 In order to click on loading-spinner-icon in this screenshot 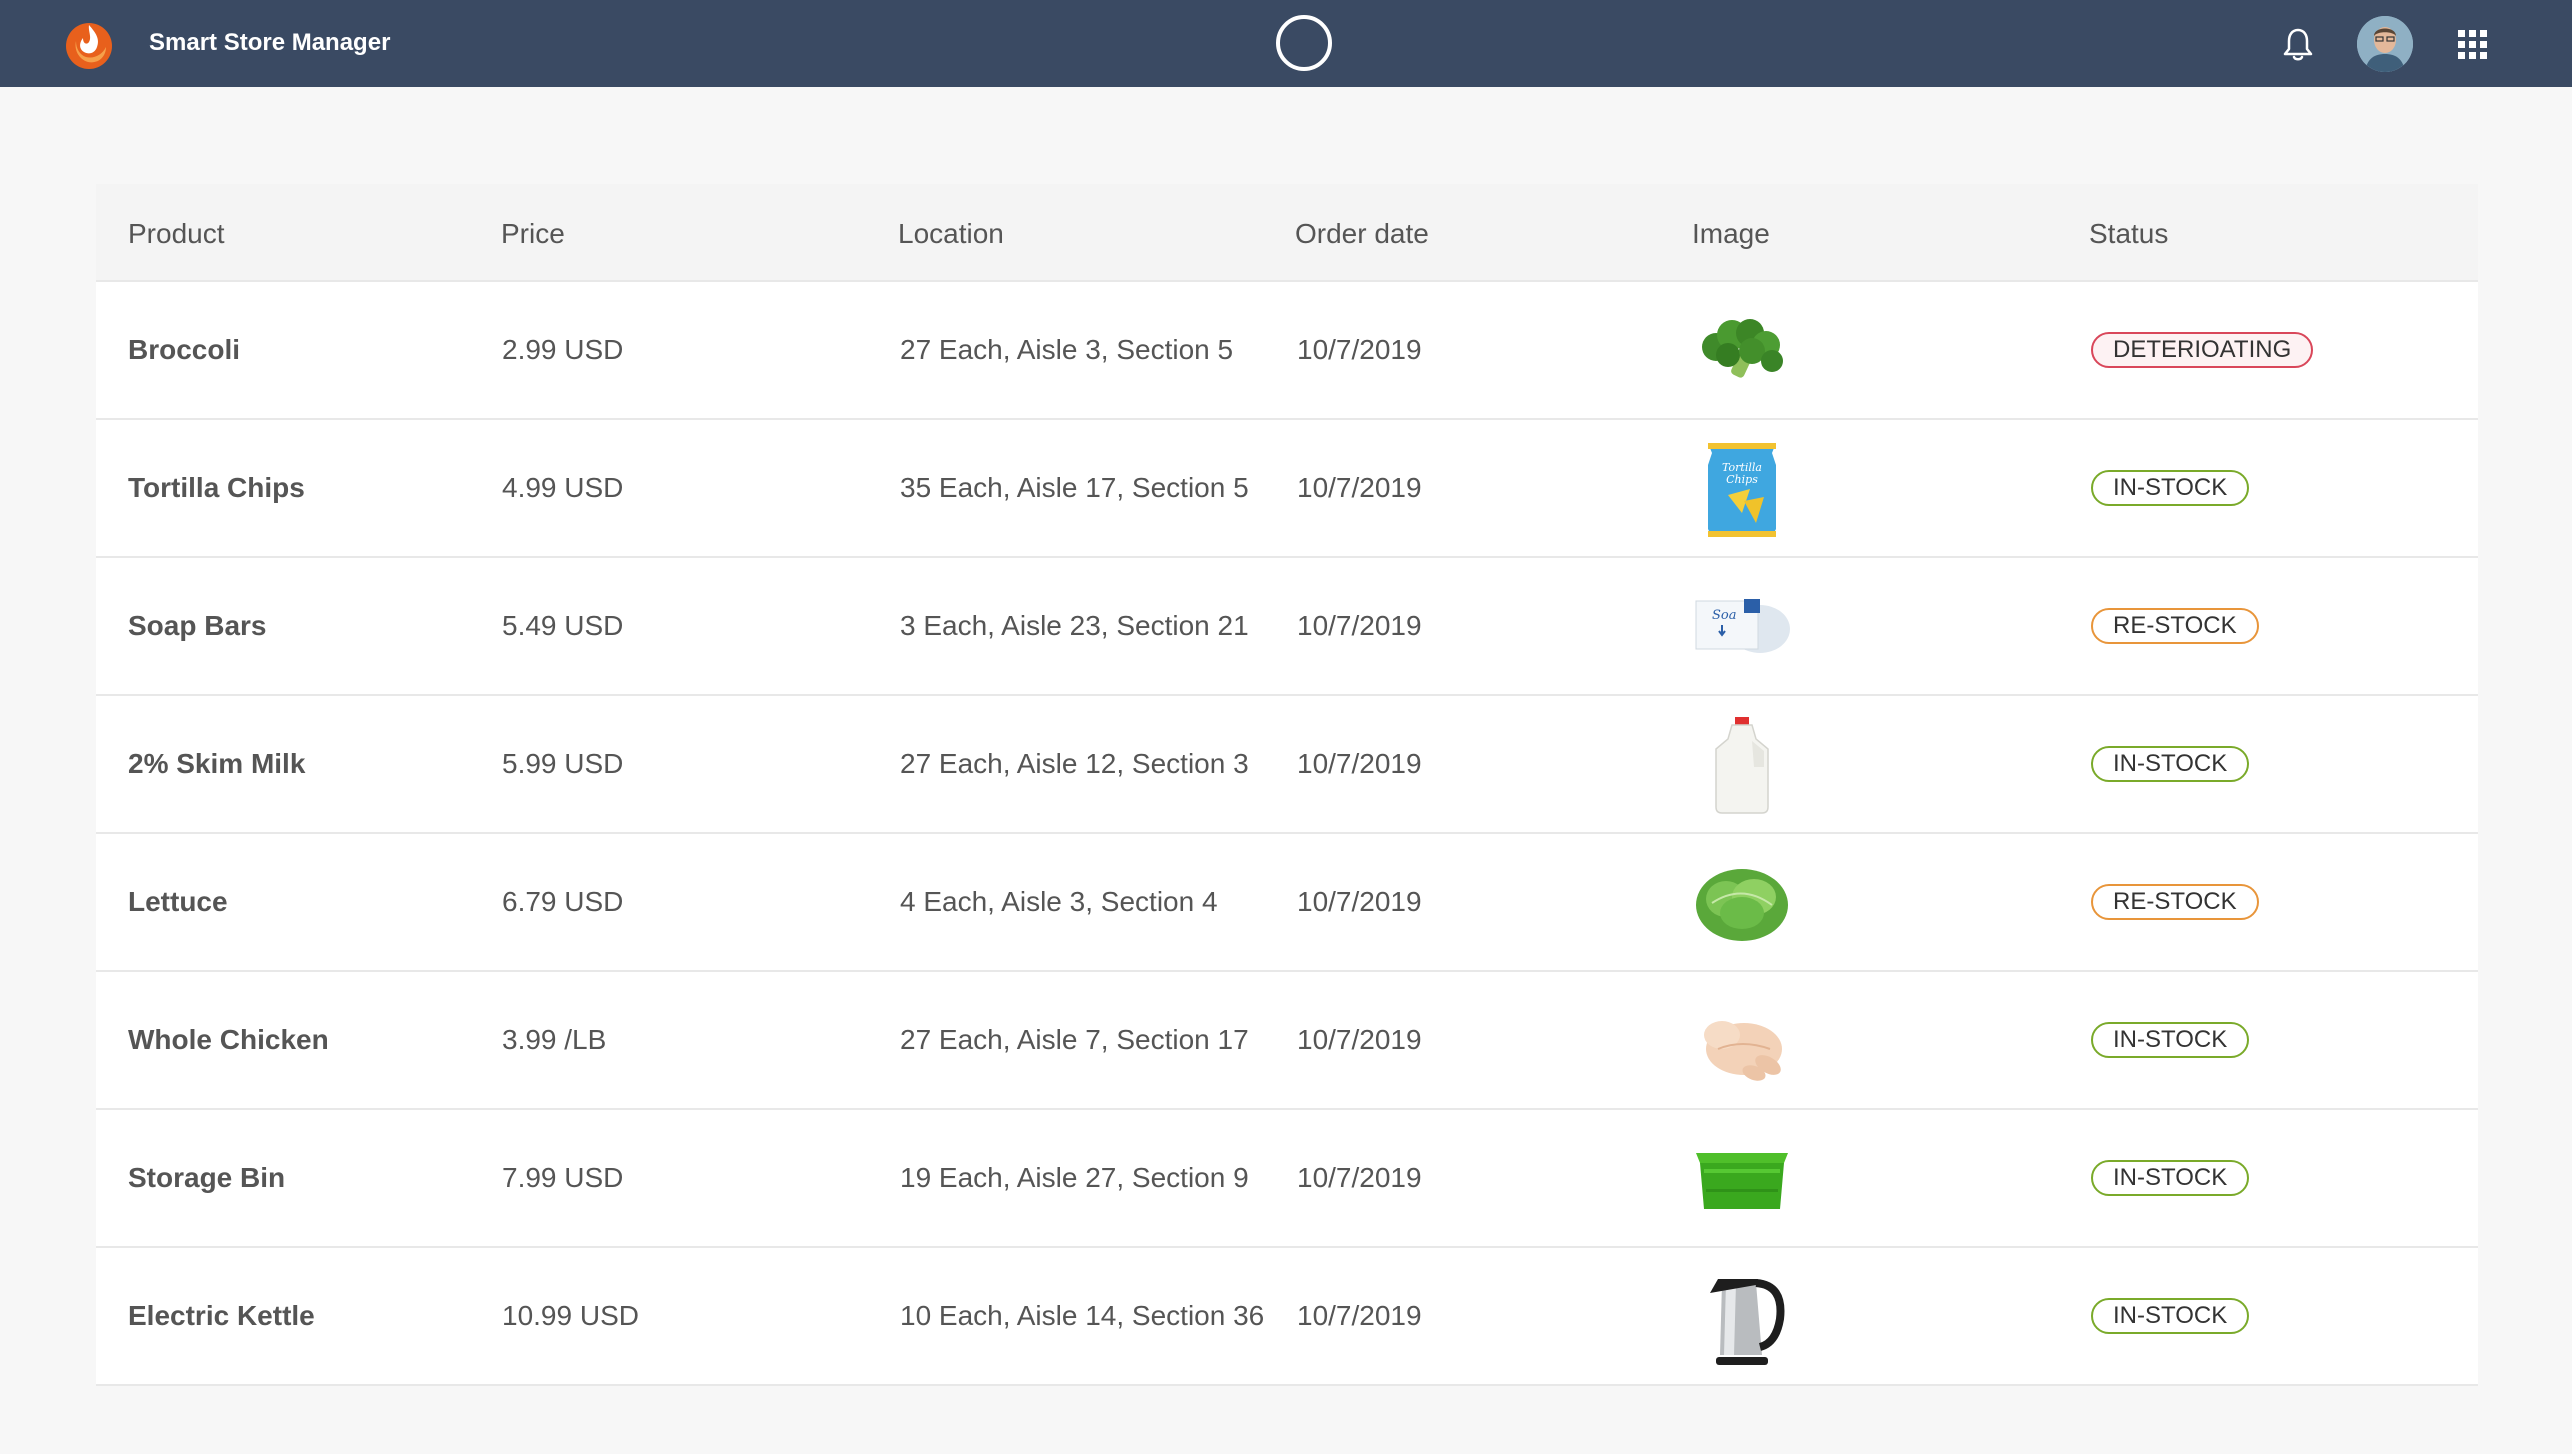, I will do `click(1304, 43)`.